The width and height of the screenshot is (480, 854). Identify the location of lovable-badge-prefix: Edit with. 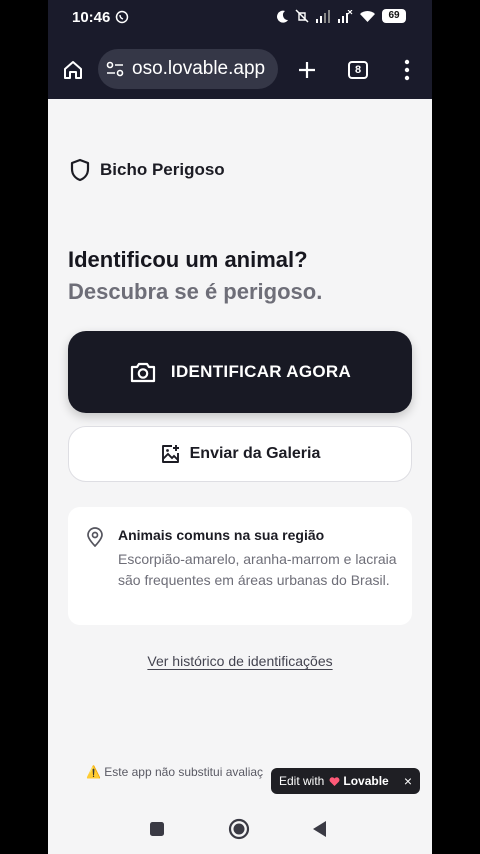
(302, 781).